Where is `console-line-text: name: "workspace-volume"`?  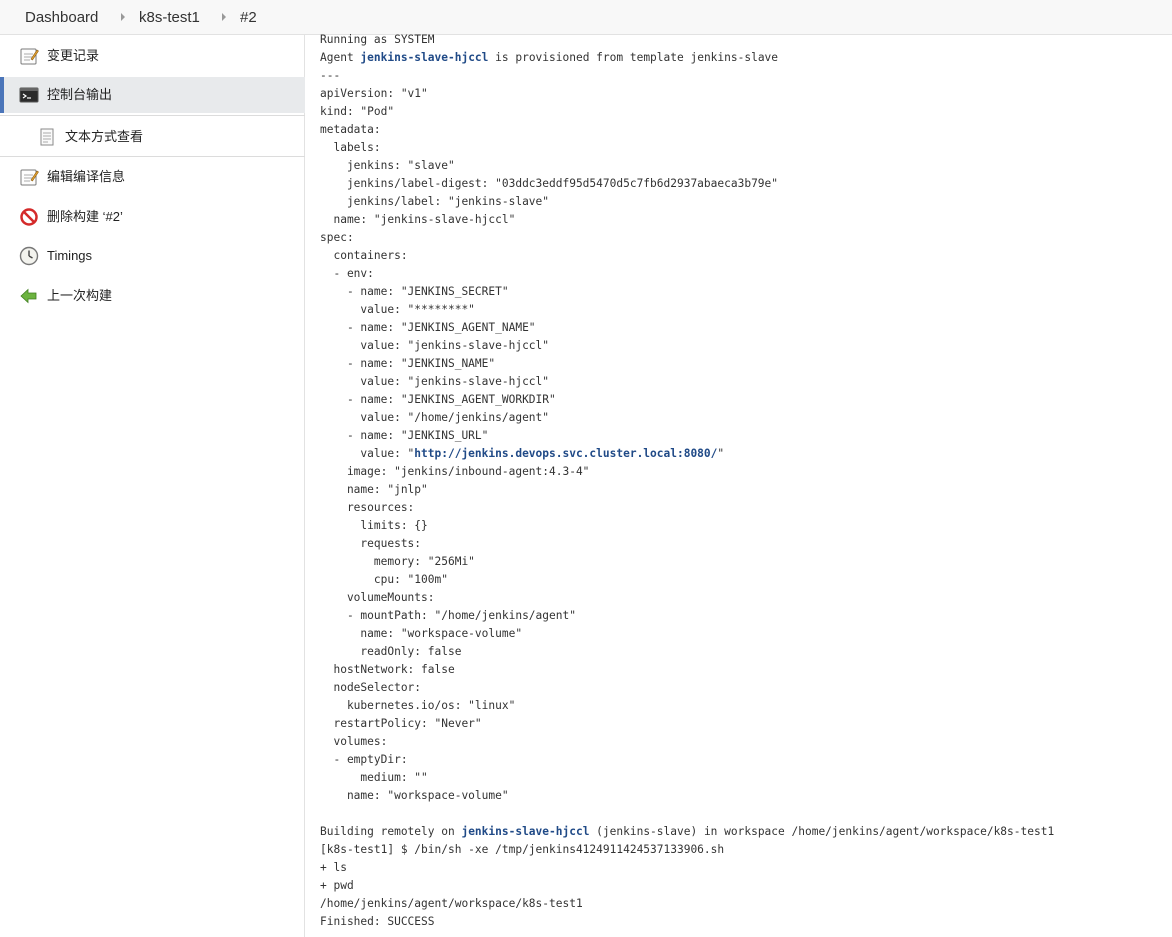
console-line-text: name: "workspace-volume" is located at coordinates (421, 633).